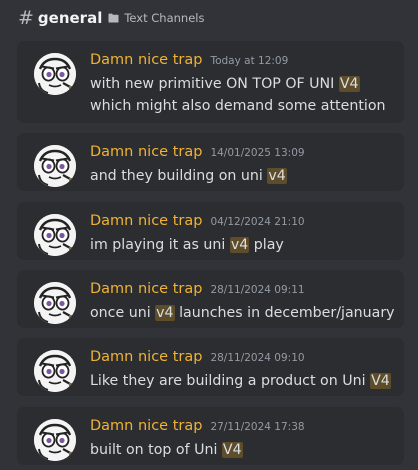 The height and width of the screenshot is (470, 418). Describe the element at coordinates (179, 176) in the screenshot. I see `message-text-segment: and they building on uni` at that location.